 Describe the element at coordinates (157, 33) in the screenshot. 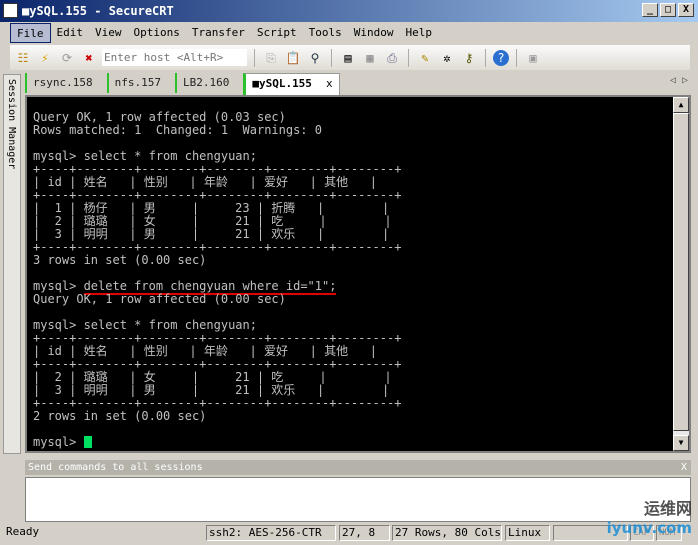

I see `menu-options: Options` at that location.